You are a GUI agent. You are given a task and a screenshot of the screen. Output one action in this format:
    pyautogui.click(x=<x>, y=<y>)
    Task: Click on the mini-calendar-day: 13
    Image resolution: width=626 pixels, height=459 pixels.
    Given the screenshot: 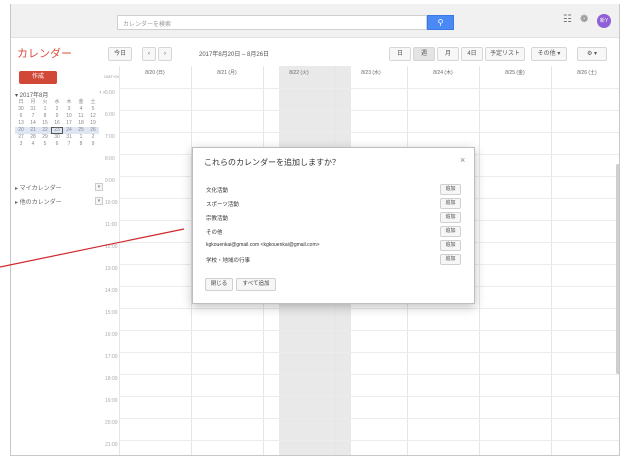 What is the action you would take?
    pyautogui.click(x=21, y=123)
    